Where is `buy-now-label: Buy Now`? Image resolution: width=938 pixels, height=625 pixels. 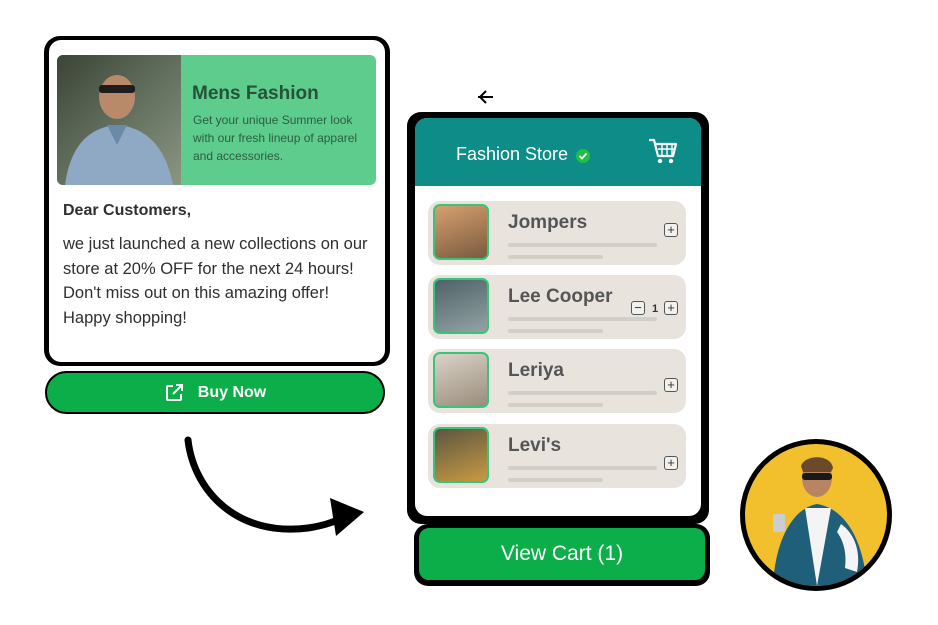 buy-now-label: Buy Now is located at coordinates (232, 392).